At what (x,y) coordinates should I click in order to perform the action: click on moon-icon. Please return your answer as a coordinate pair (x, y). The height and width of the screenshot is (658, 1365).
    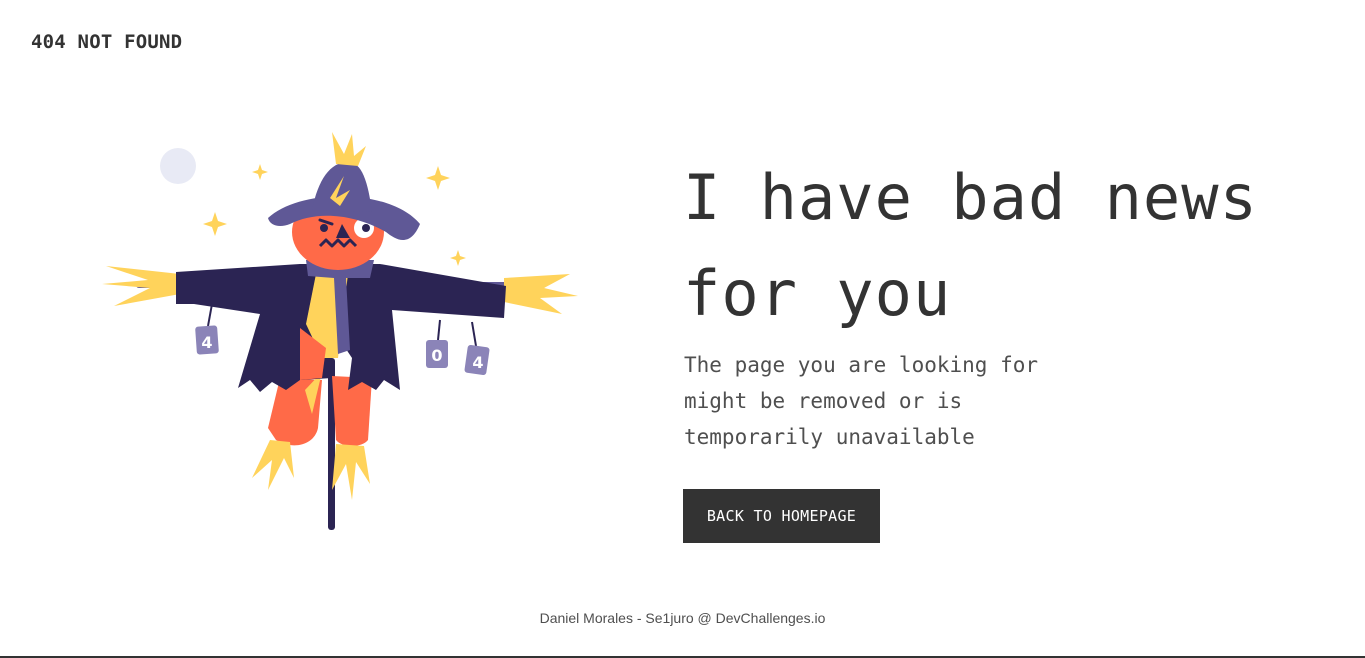
    Looking at the image, I should click on (178, 166).